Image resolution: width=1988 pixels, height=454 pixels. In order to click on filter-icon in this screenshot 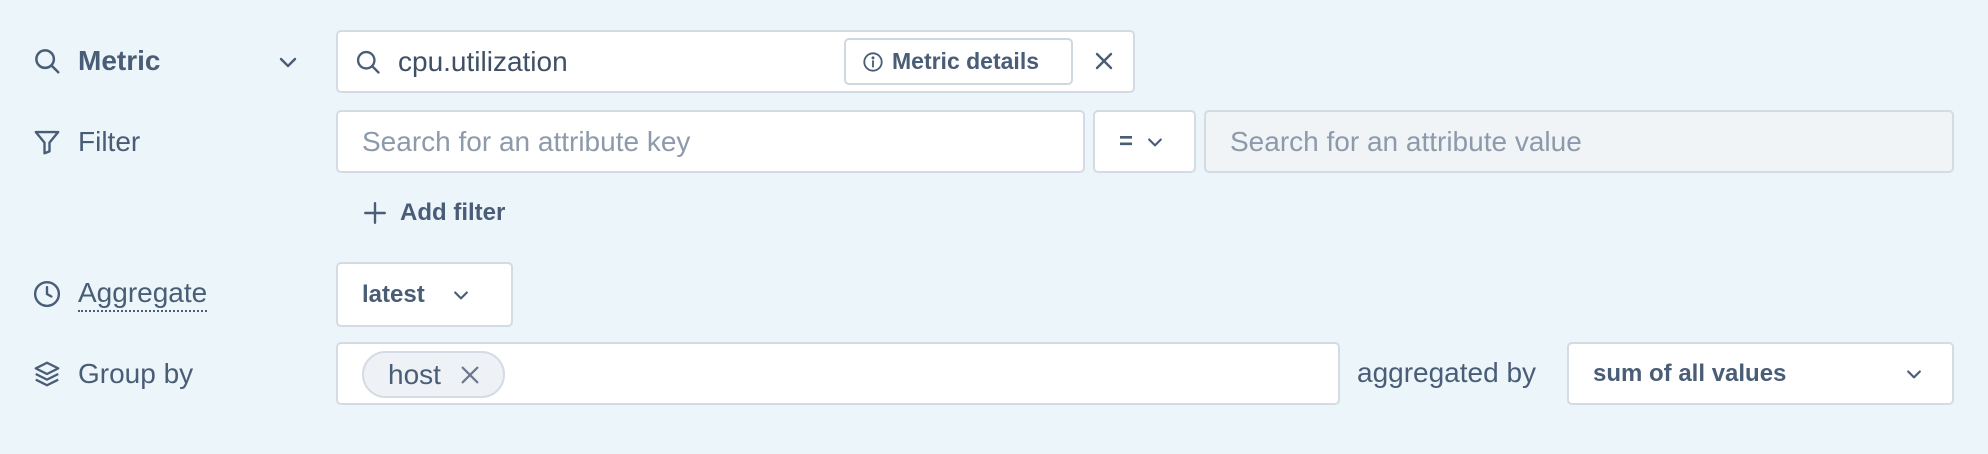, I will do `click(47, 142)`.